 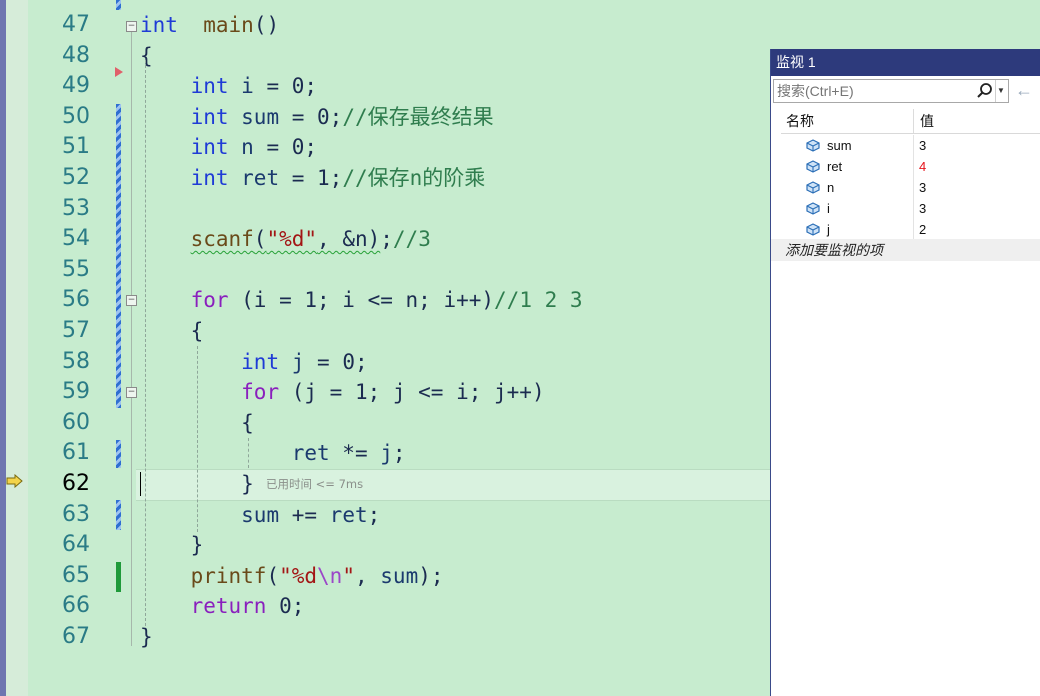 I want to click on code-line: 65 printf("%d\n", sum);, so click(x=399, y=576).